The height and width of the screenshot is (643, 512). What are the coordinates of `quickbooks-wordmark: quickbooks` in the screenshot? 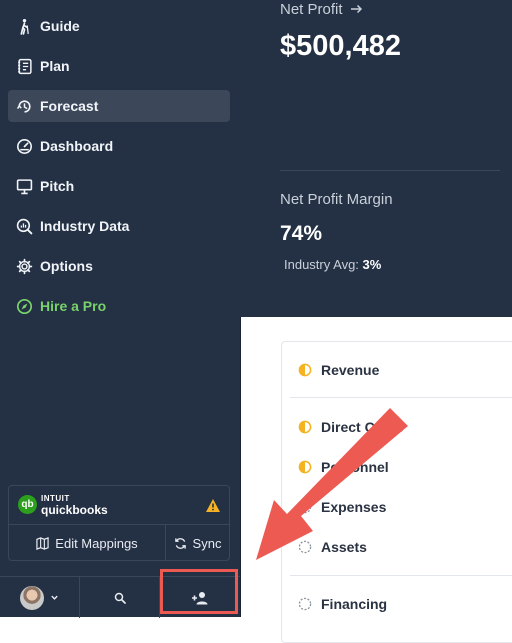 It's located at (74, 510).